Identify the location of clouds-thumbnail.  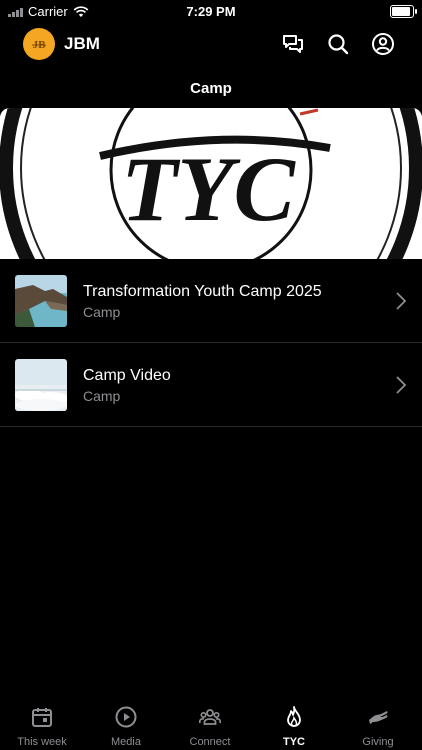
(41, 385).